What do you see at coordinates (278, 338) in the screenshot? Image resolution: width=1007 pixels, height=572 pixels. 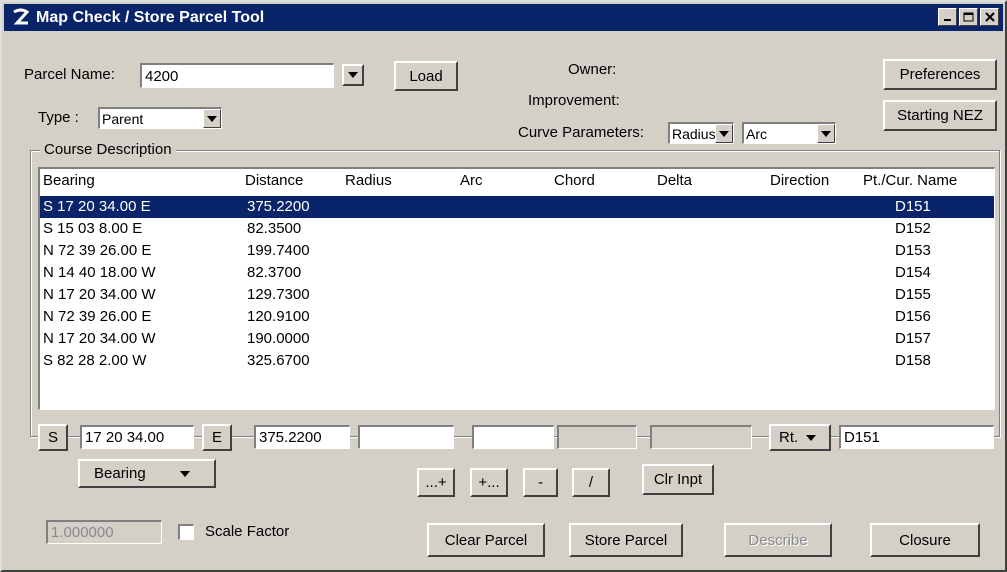 I see `row-distance: 190.0000` at bounding box center [278, 338].